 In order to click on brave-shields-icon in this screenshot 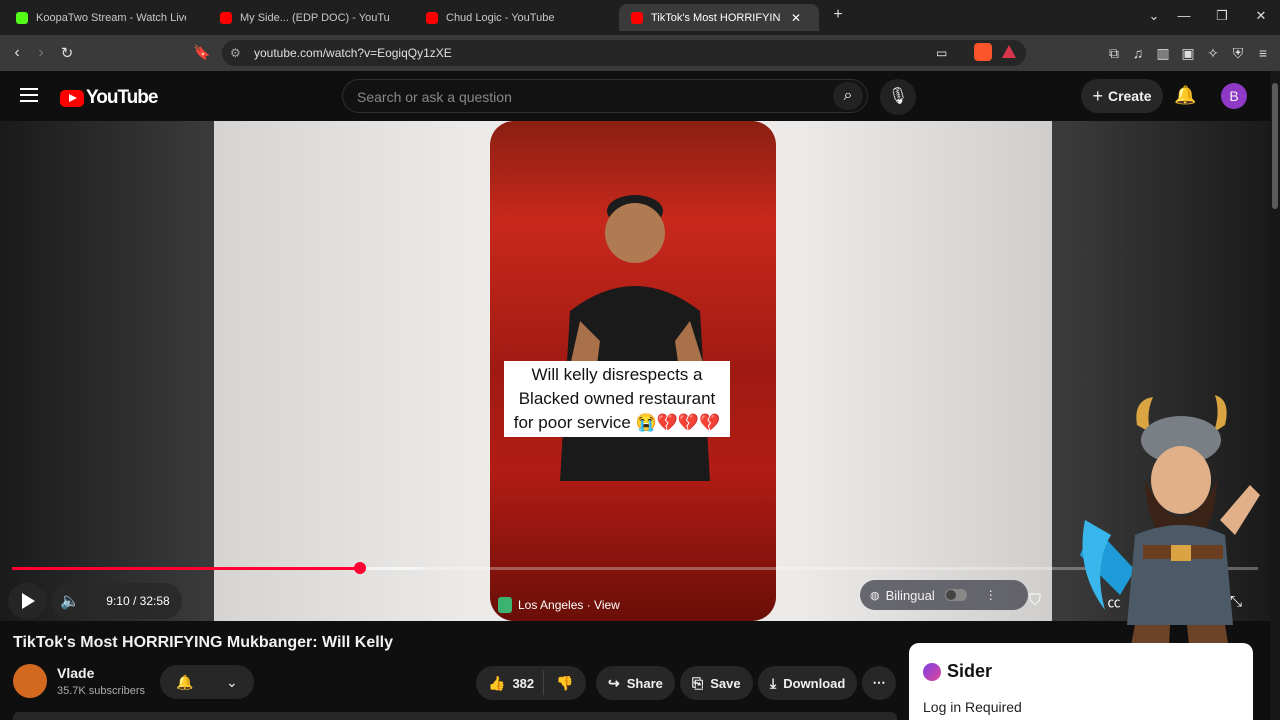, I will do `click(983, 52)`.